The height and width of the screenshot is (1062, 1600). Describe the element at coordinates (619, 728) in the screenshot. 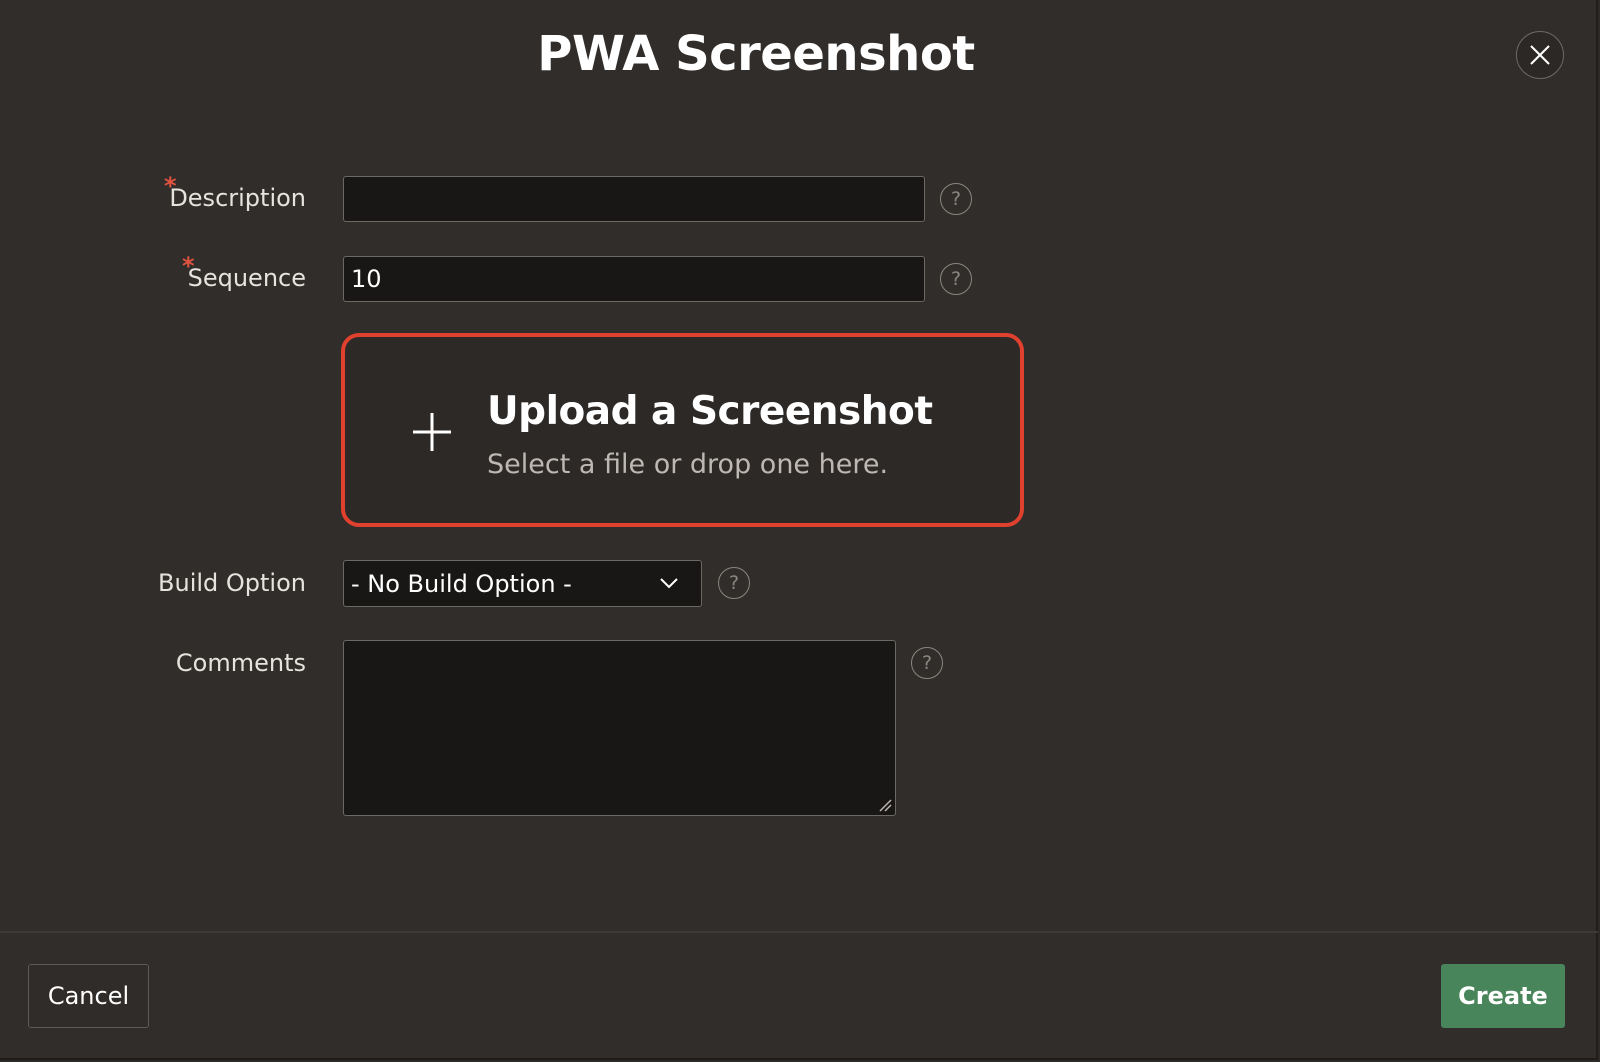

I see `comments-textarea` at that location.